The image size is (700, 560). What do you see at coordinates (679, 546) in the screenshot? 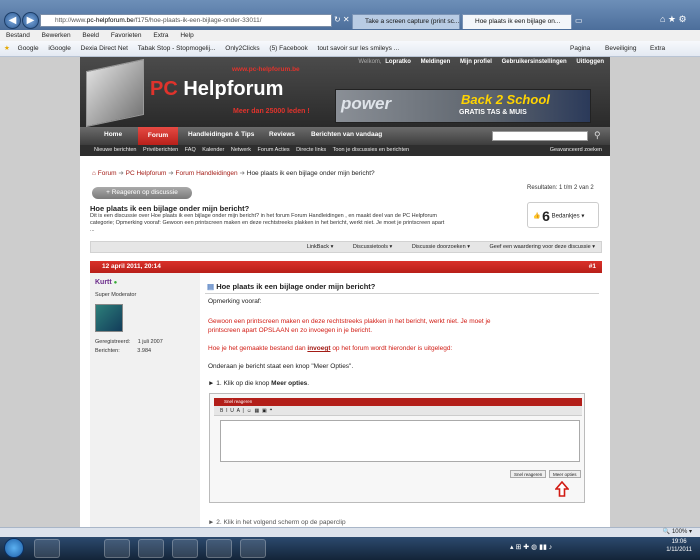
I see `clock: 19:06 1/11/2011` at bounding box center [679, 546].